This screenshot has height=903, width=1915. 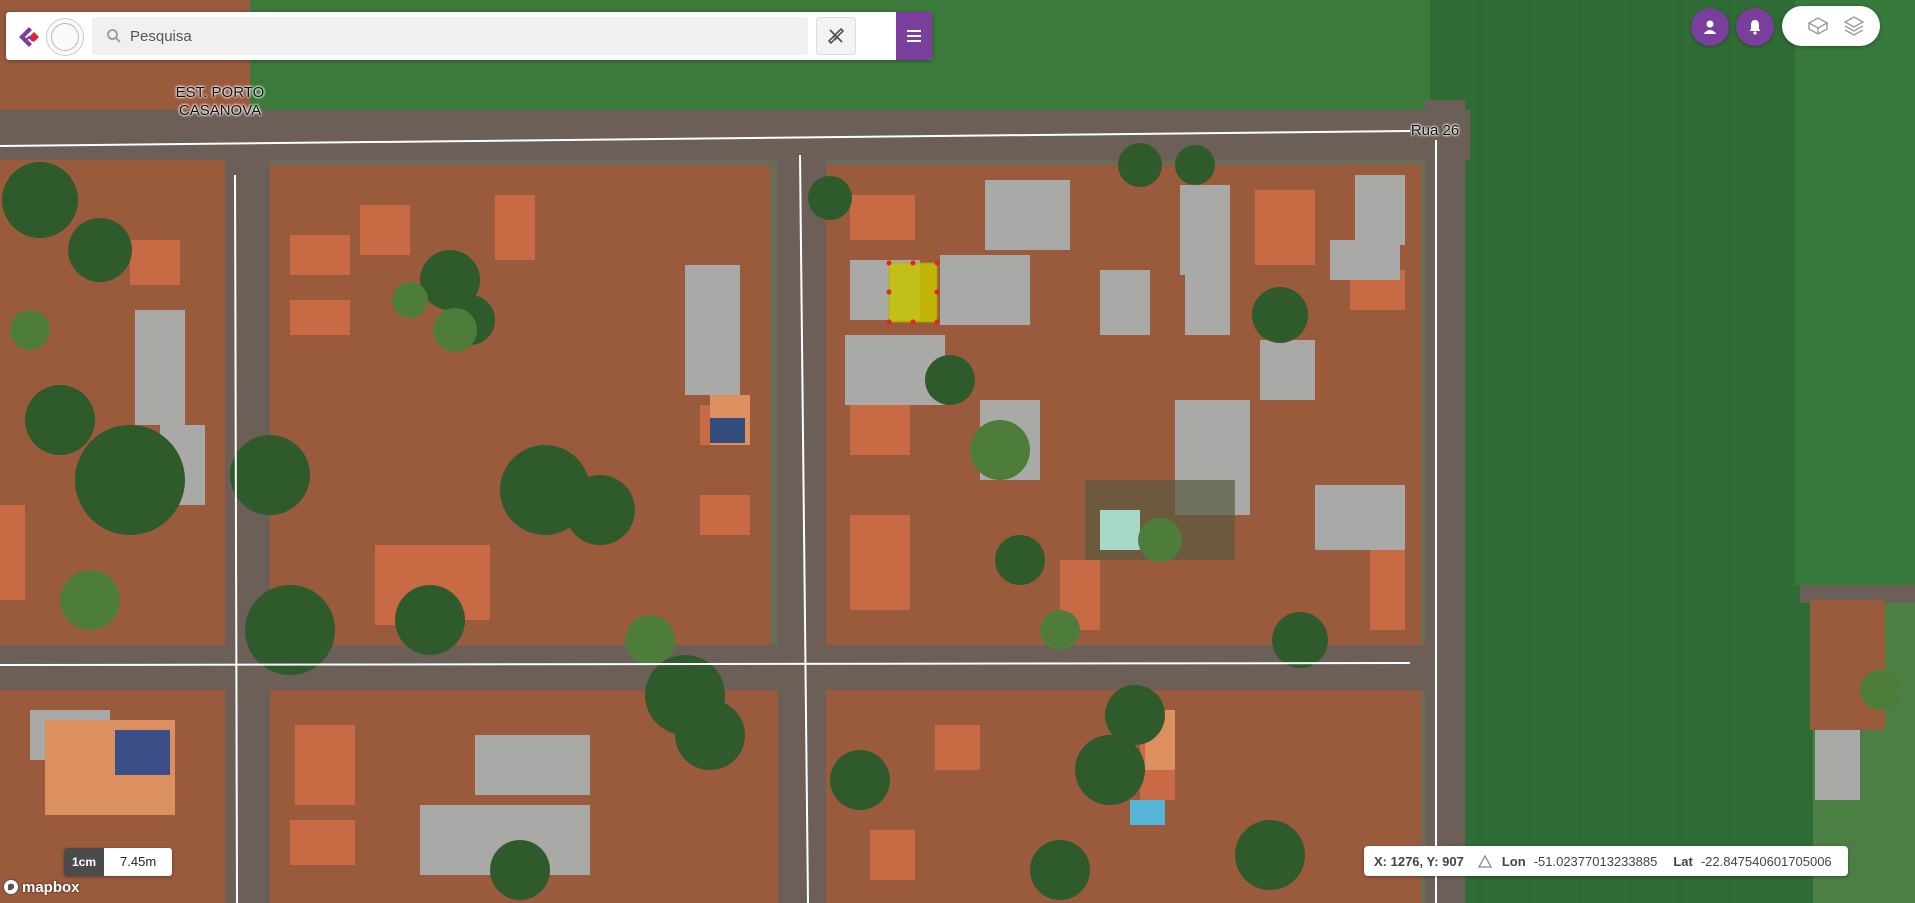 I want to click on layers-stack-icon, so click(x=1854, y=26).